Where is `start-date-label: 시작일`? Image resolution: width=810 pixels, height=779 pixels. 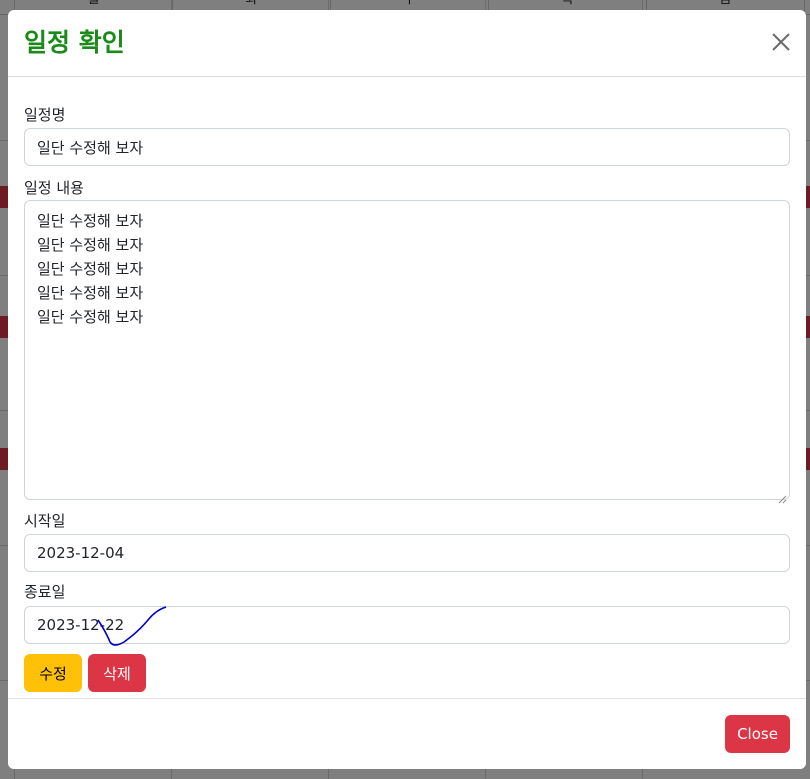 start-date-label: 시작일 is located at coordinates (45, 521).